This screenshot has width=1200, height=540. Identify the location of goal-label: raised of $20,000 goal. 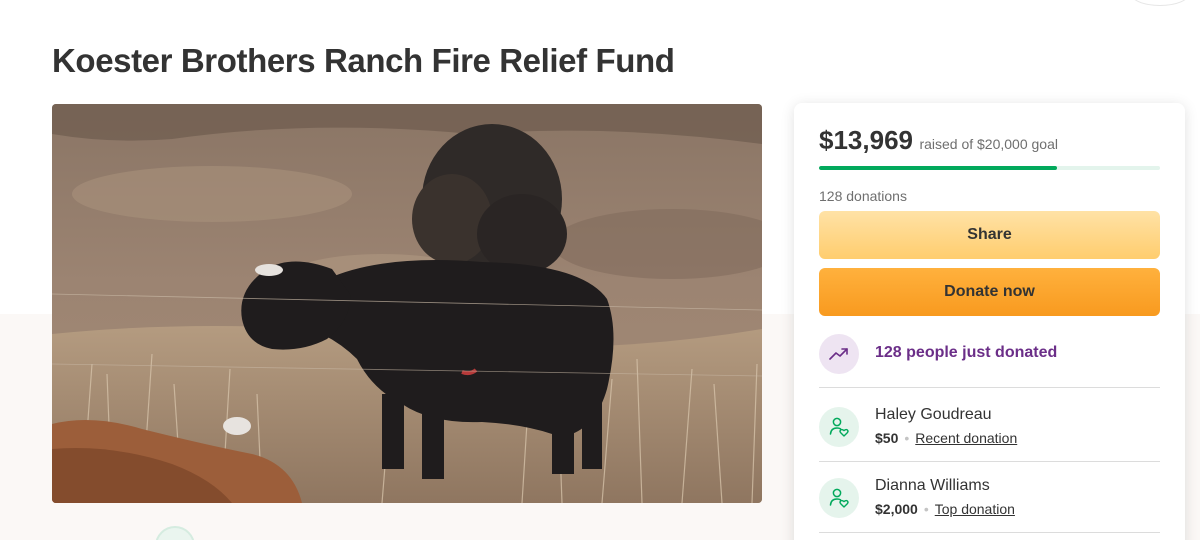
(988, 144).